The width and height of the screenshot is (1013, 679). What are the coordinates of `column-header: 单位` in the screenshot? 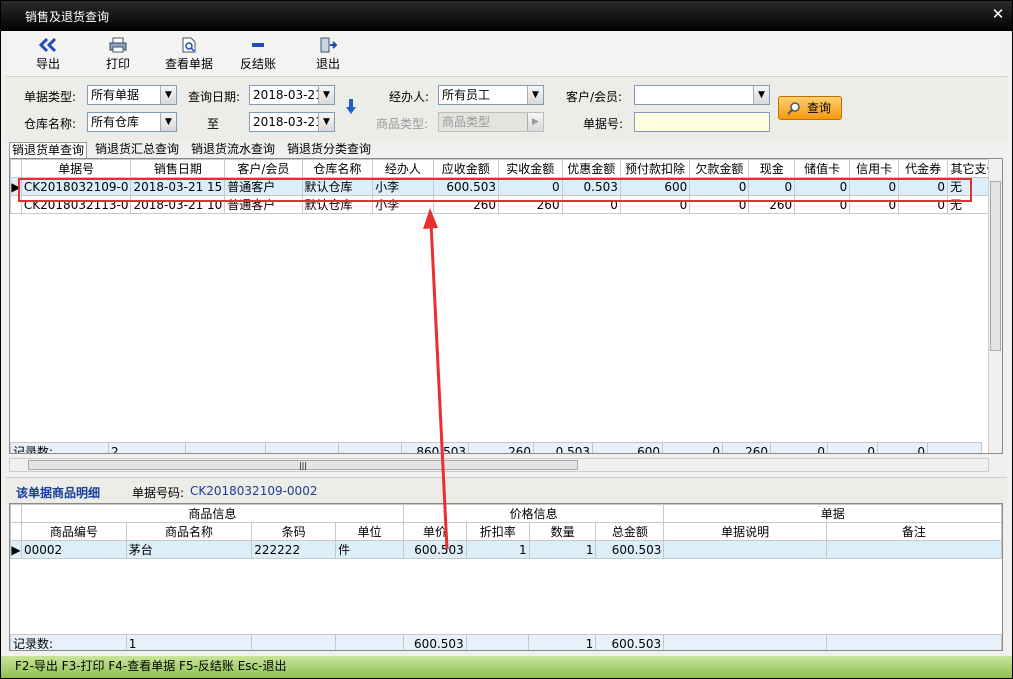 It's located at (369, 531).